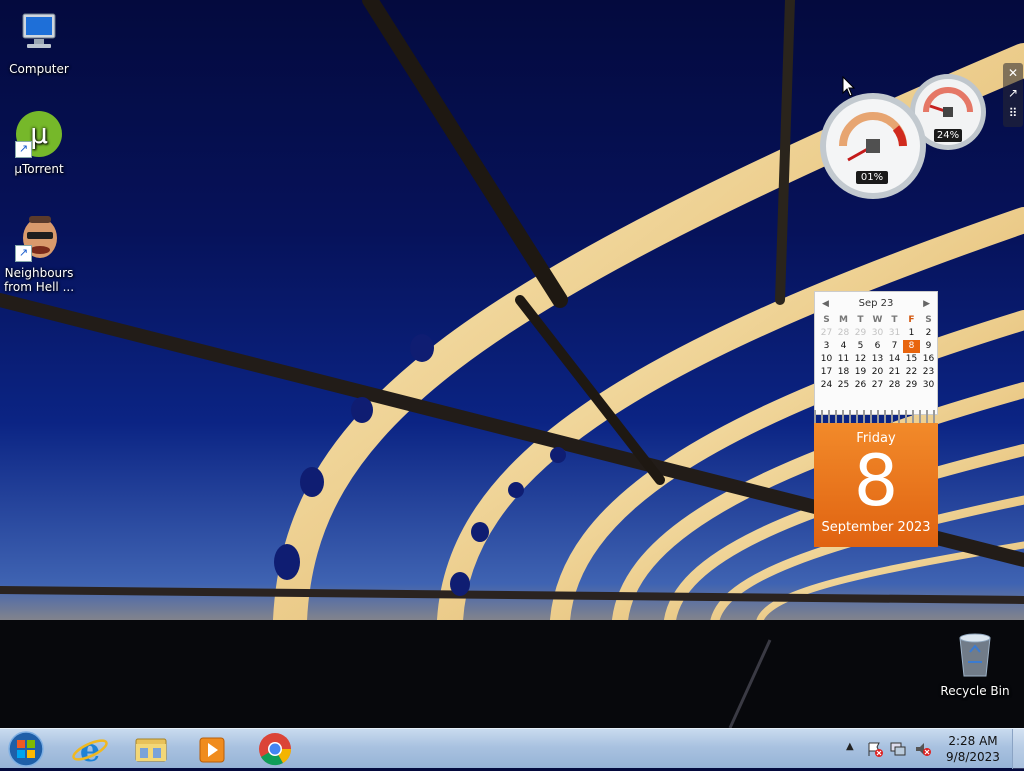 This screenshot has height=771, width=1024. What do you see at coordinates (911, 372) in the screenshot?
I see `calendar-day: 22` at bounding box center [911, 372].